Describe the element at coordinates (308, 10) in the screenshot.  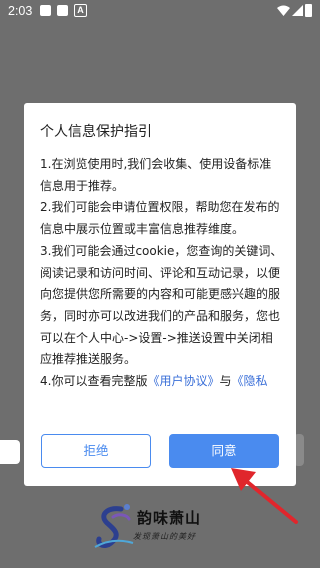
I see `battery-icon` at that location.